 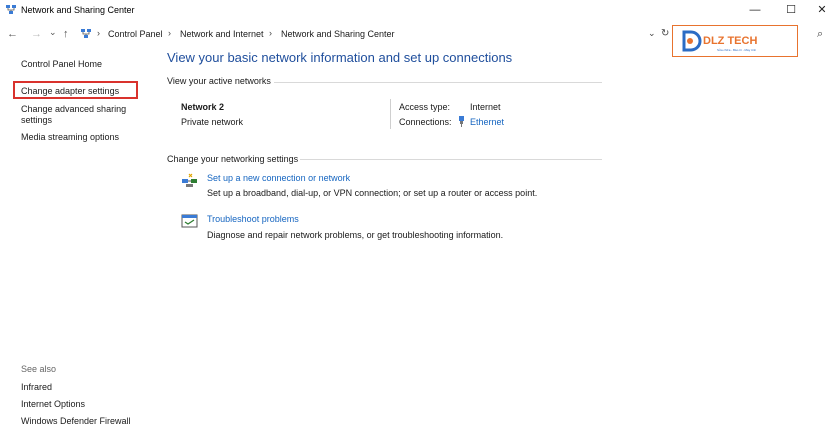 I want to click on network-type: Private network, so click(x=212, y=122).